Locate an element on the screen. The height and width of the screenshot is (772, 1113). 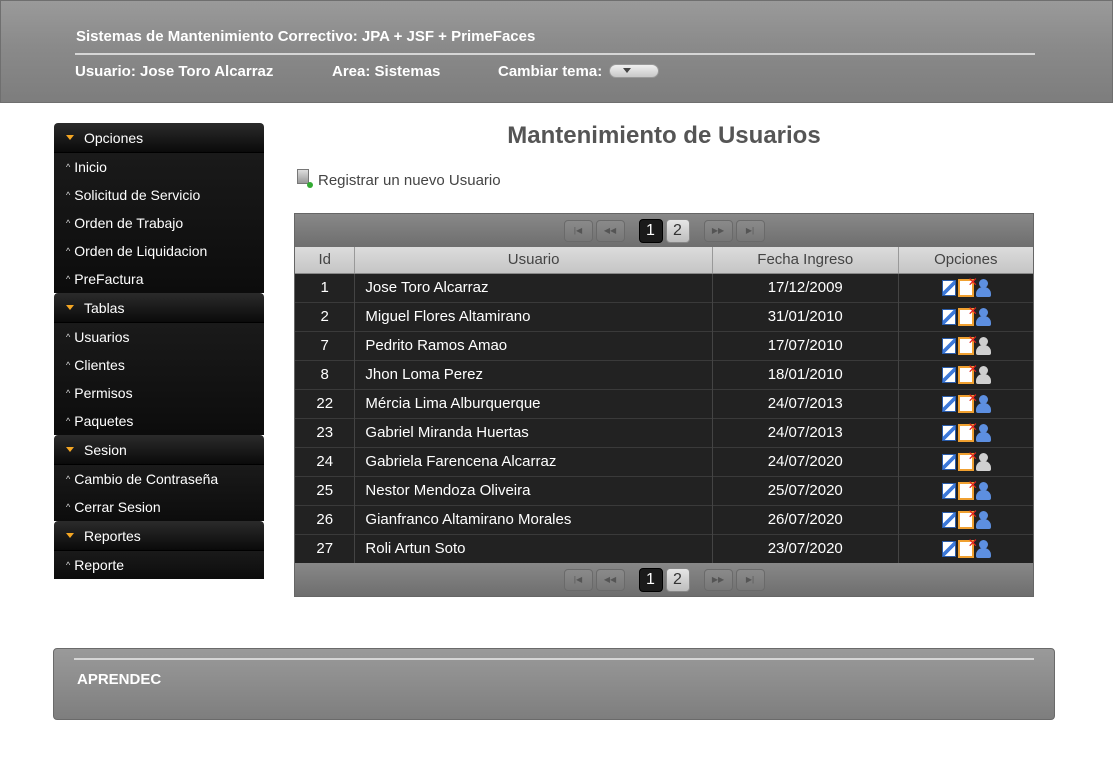
new-document-icon is located at coordinates (305, 178).